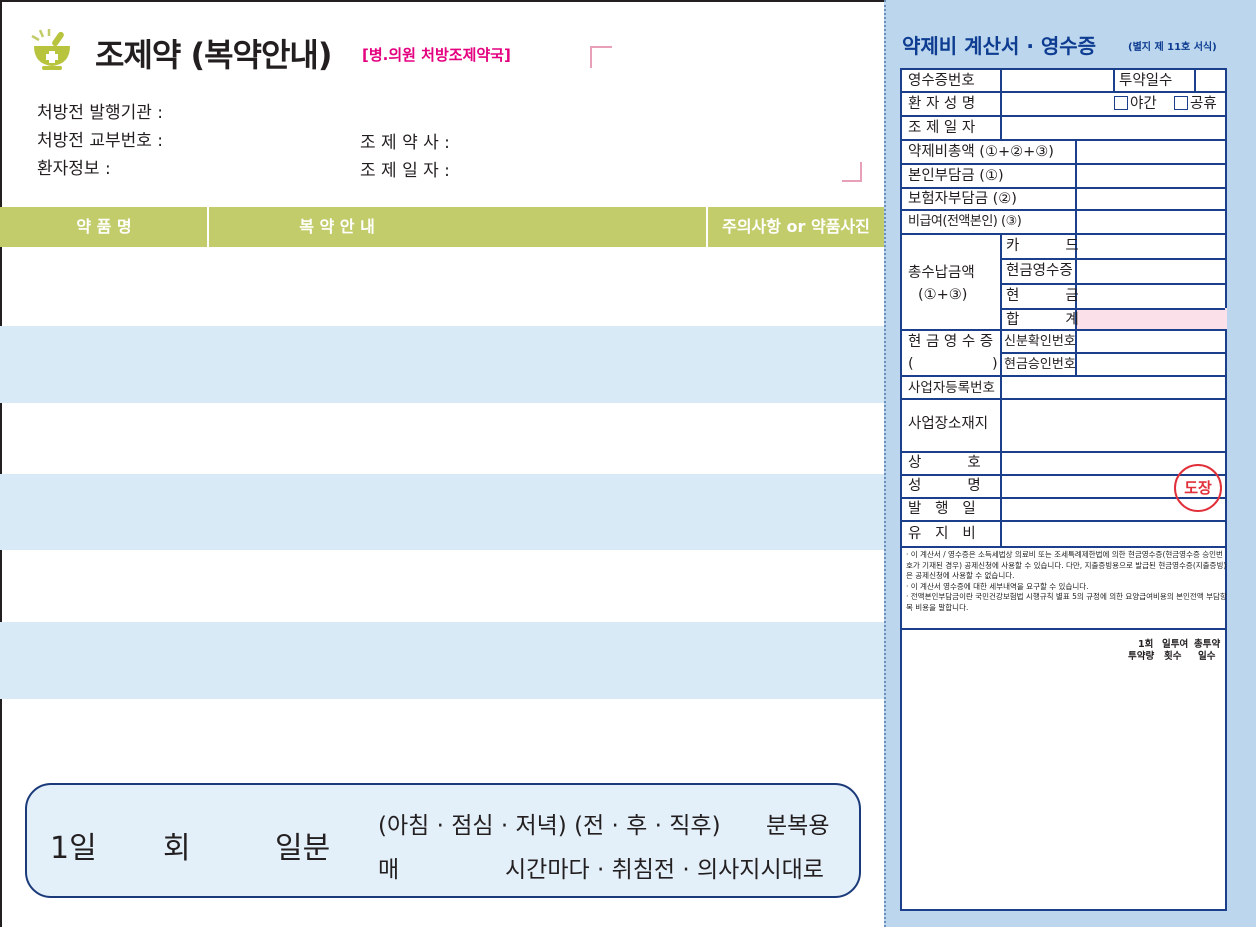 The width and height of the screenshot is (1256, 927). I want to click on issuer-label: 처방전 발행기관 :, so click(100, 113).